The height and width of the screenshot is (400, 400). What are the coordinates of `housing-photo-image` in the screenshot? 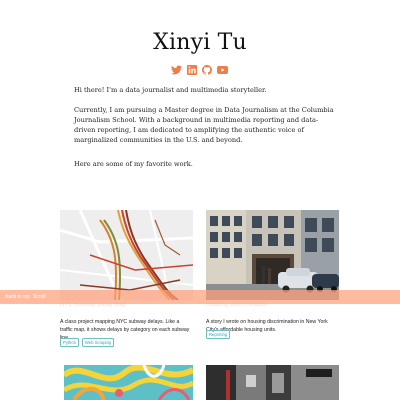 It's located at (272, 255).